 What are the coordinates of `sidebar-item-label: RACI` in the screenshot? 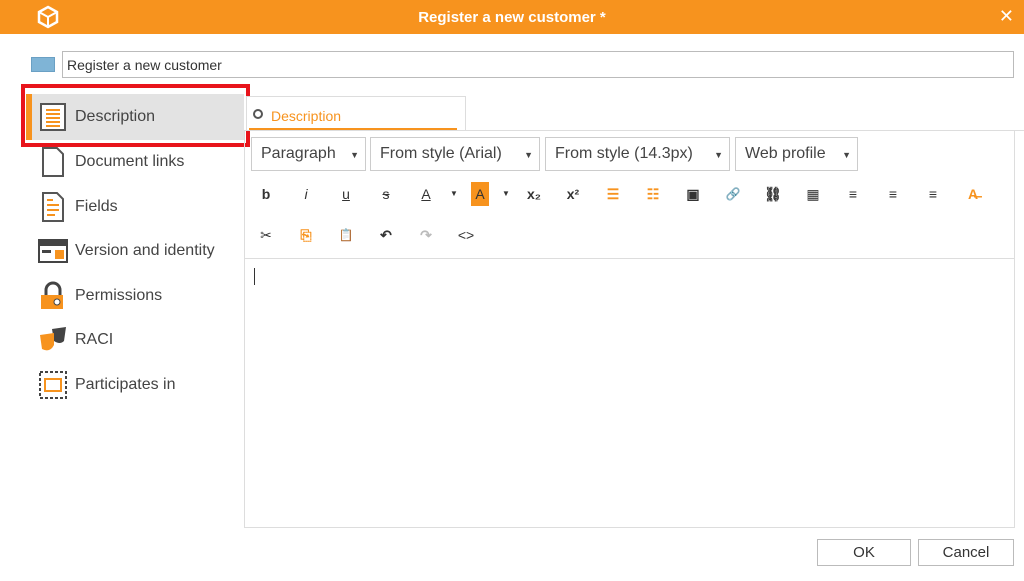 It's located at (94, 340).